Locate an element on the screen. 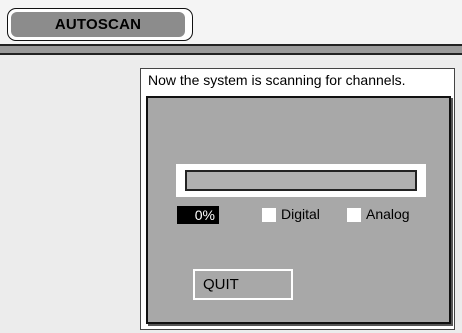  header-tab-face: AUTOSCAN is located at coordinates (98, 24).